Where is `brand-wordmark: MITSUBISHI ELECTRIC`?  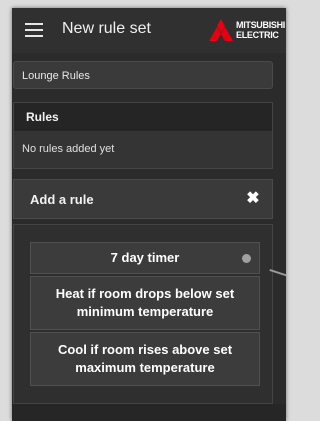 brand-wordmark: MITSUBISHI ELECTRIC is located at coordinates (260, 30).